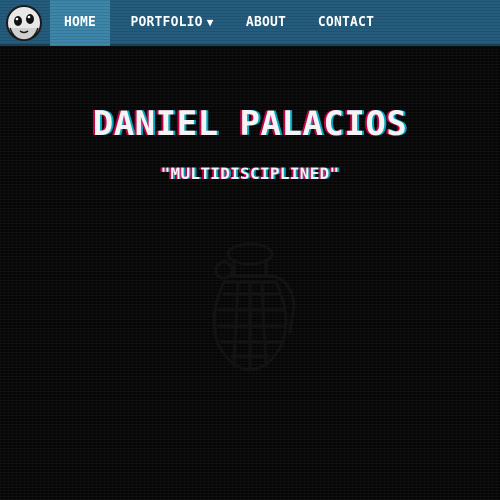 The width and height of the screenshot is (500, 500). What do you see at coordinates (250, 124) in the screenshot?
I see `hero-title: DANIEL PALACIOS` at bounding box center [250, 124].